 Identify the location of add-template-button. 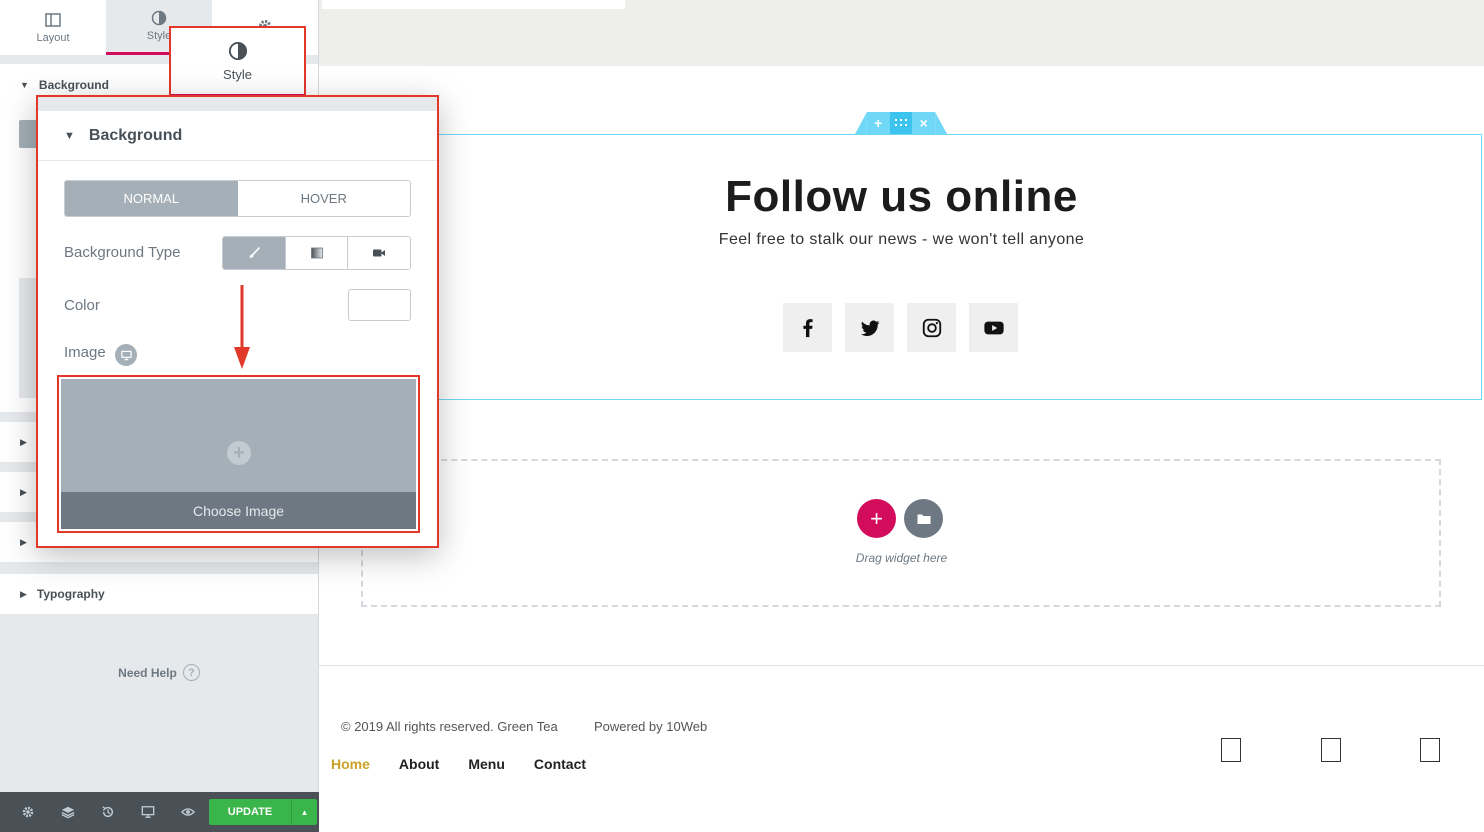
(923, 518).